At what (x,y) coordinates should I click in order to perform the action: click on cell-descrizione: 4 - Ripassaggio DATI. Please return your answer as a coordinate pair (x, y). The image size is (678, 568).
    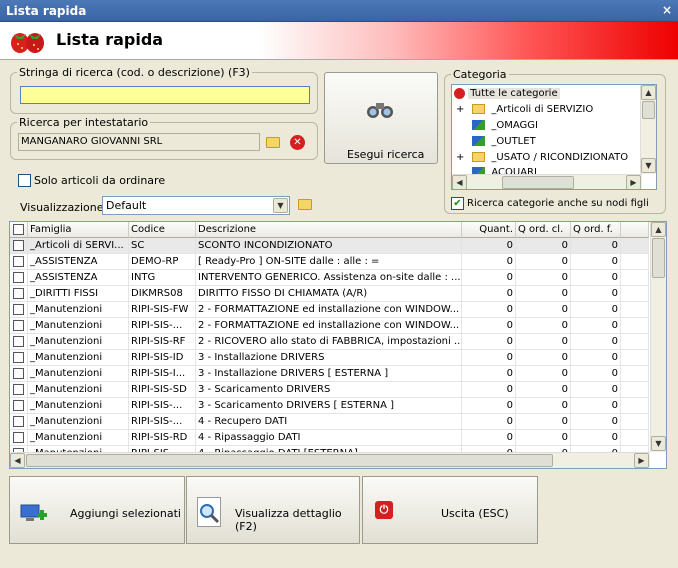
    Looking at the image, I should click on (329, 438).